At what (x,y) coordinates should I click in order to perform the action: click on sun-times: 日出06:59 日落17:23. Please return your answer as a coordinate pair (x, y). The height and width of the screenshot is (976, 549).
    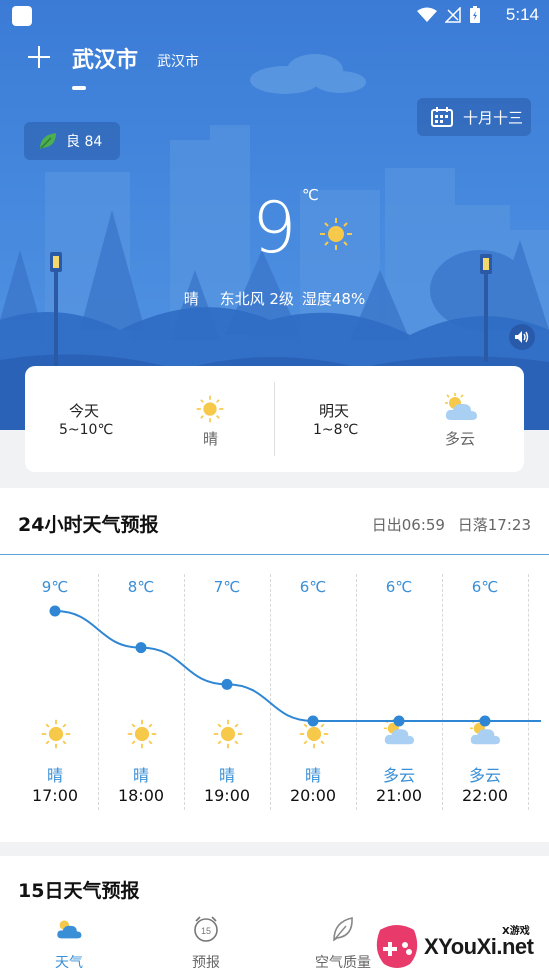
    Looking at the image, I should click on (447, 524).